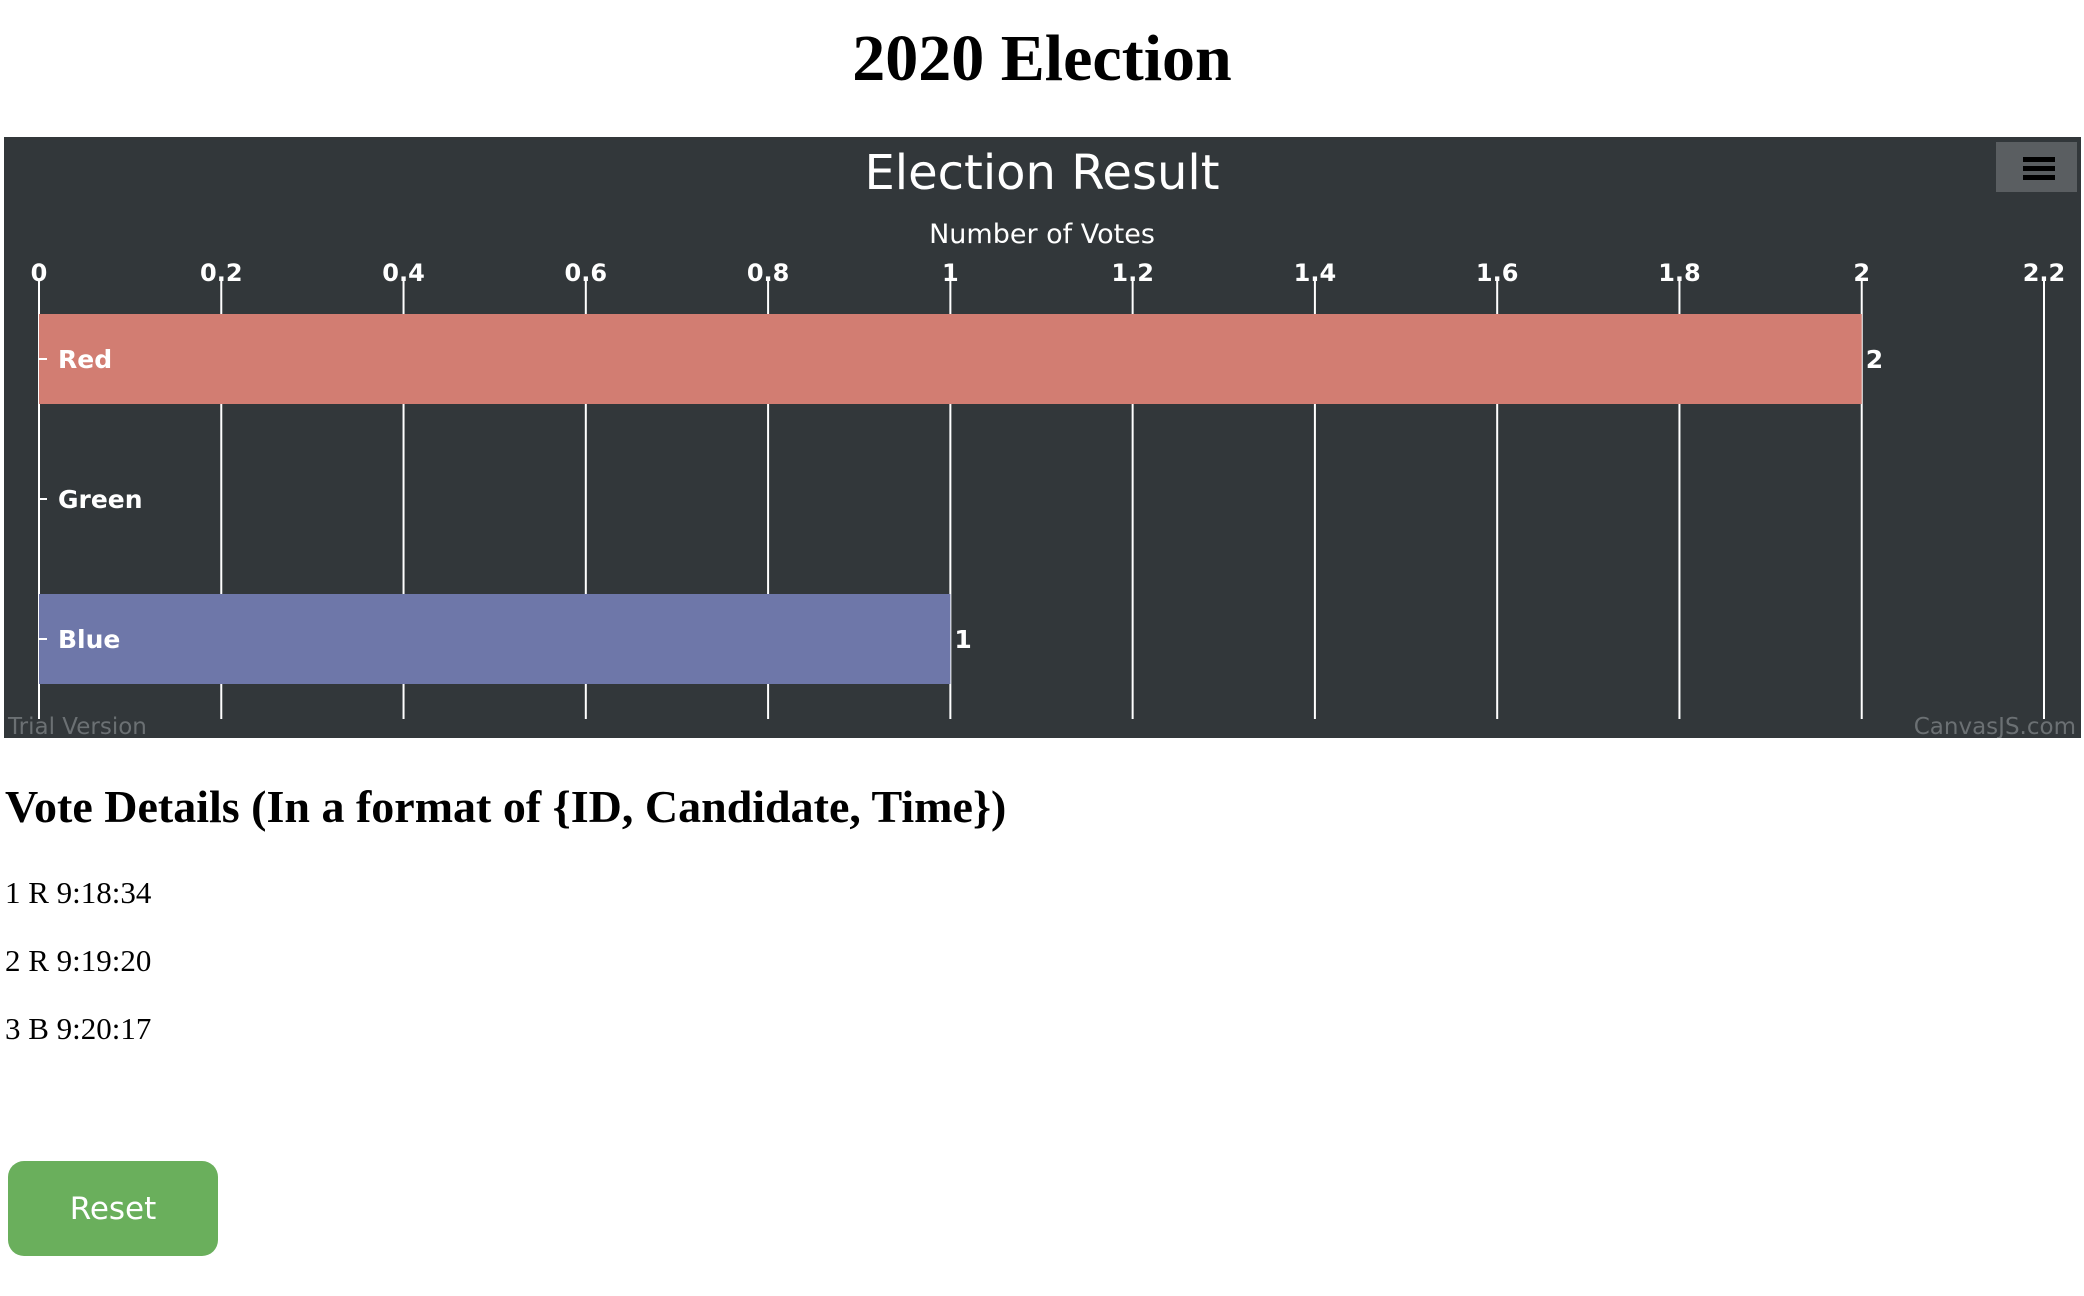 This screenshot has width=2084, height=1296. Describe the element at coordinates (1874, 359) in the screenshot. I see `data-label: 2` at that location.